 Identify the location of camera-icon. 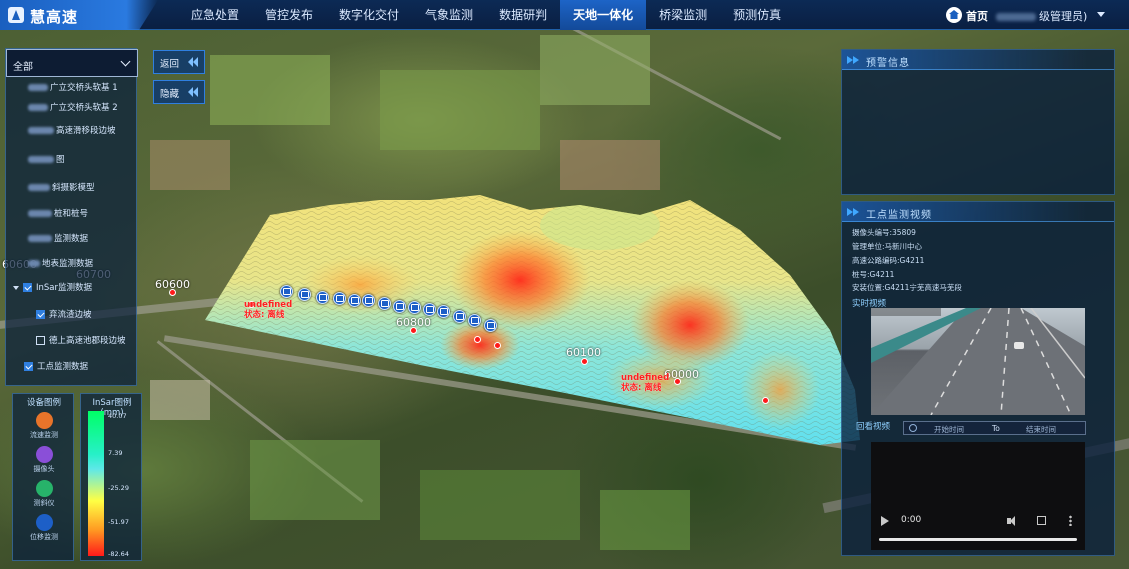
(44, 454).